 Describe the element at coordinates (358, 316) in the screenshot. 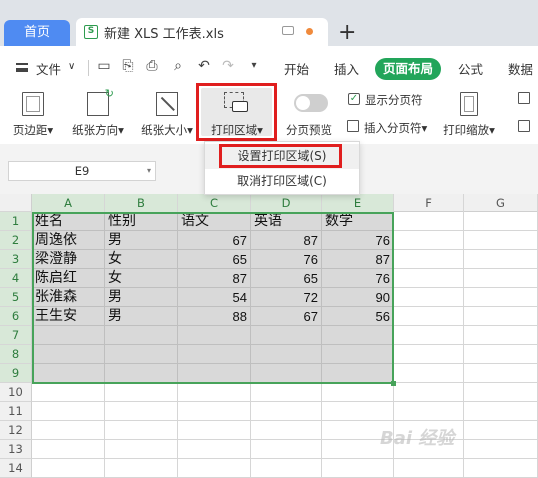

I see `cell-e6: 56` at that location.